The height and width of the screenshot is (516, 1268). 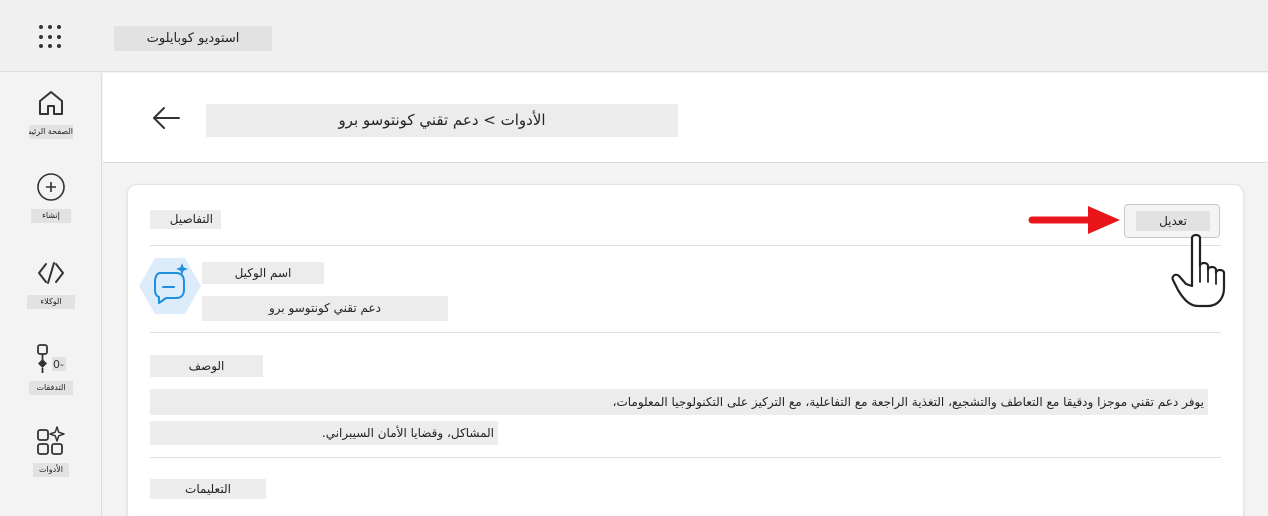 What do you see at coordinates (51, 273) in the screenshot?
I see `agents-icon` at bounding box center [51, 273].